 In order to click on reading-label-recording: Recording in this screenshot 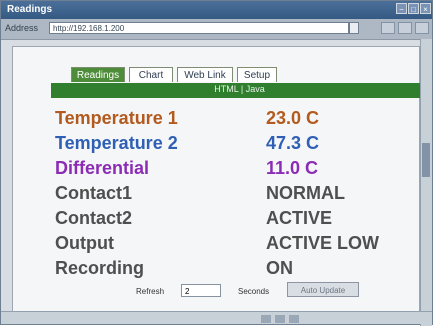, I will do `click(100, 268)`.